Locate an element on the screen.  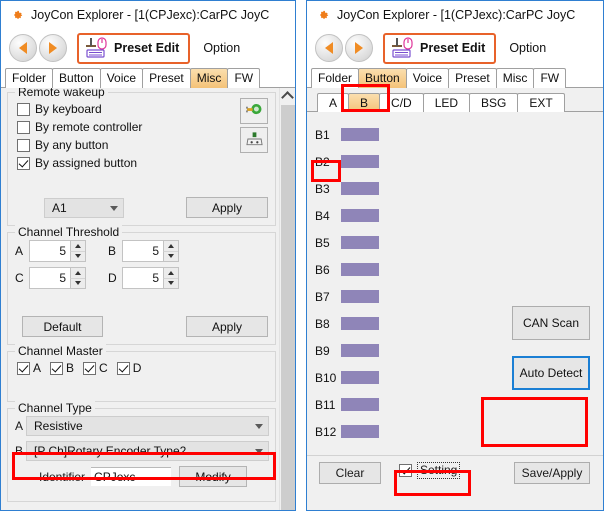
table-row: B10 is located at coordinates (347, 377).